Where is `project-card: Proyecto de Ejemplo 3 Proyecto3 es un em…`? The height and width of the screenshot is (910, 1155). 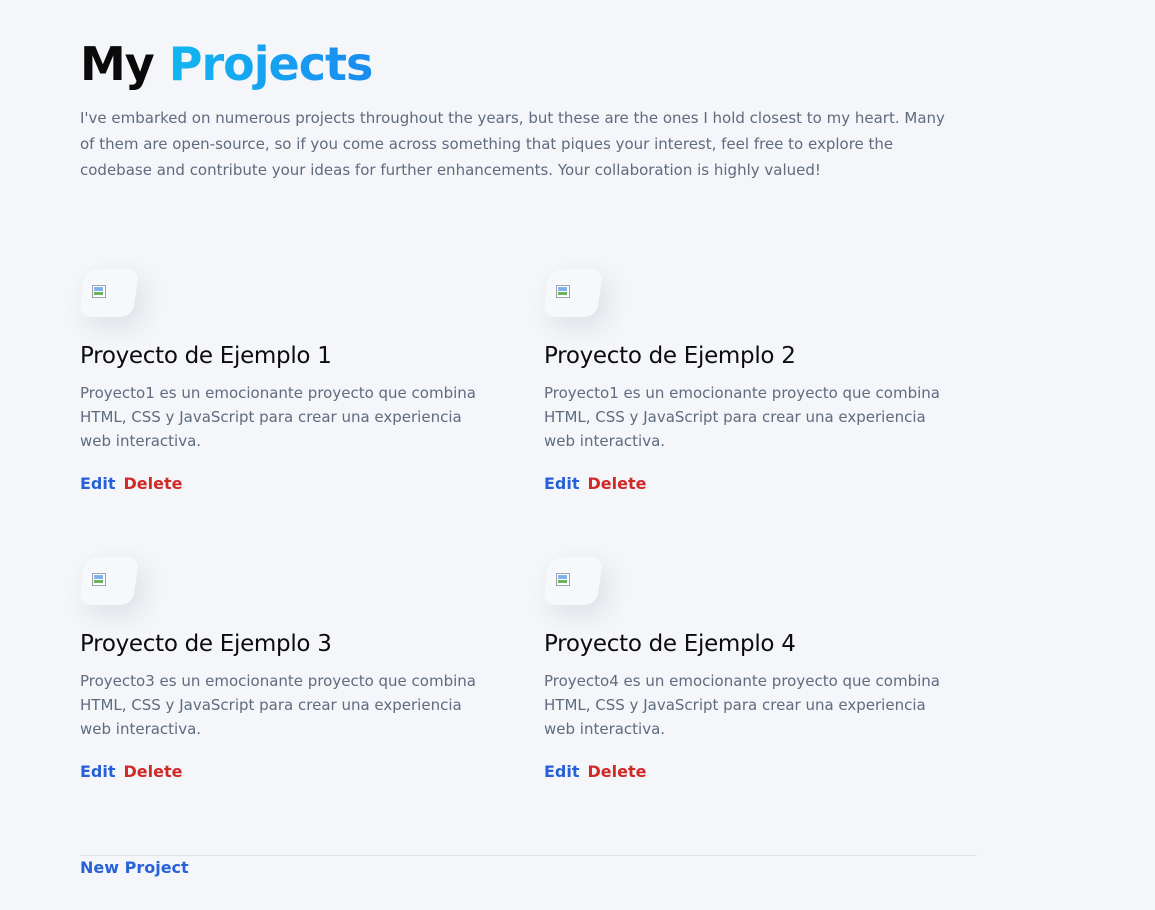
project-card: Proyecto de Ejemplo 3 Proyecto3 es un em… is located at coordinates (289, 666).